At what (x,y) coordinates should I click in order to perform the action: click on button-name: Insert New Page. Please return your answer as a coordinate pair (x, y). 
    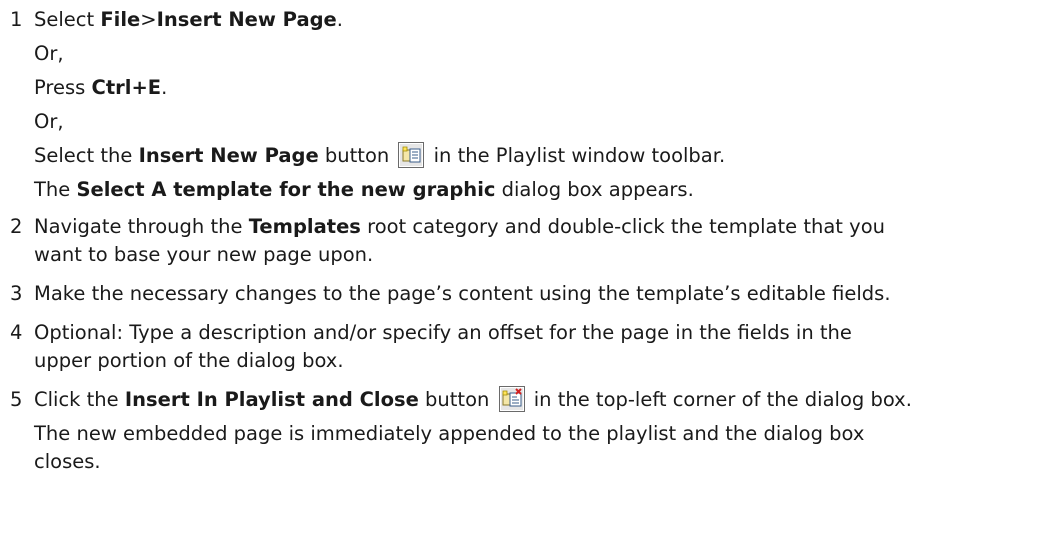
    Looking at the image, I should click on (228, 155).